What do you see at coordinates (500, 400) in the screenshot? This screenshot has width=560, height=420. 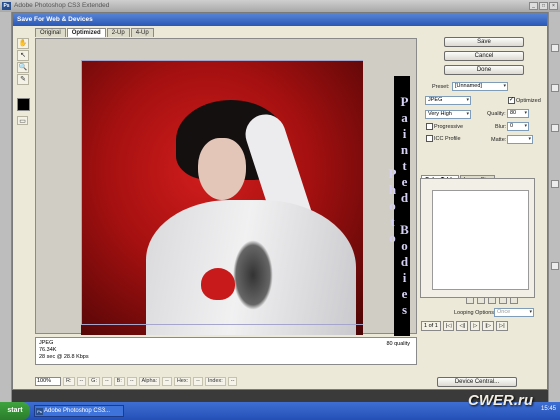 I see `cwer-watermark: CWER.ru` at bounding box center [500, 400].